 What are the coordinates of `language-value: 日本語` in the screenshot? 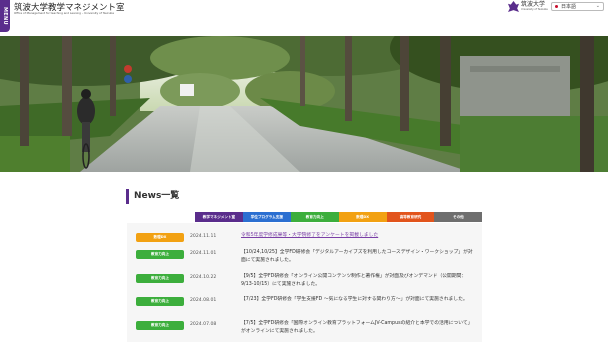 It's located at (569, 7).